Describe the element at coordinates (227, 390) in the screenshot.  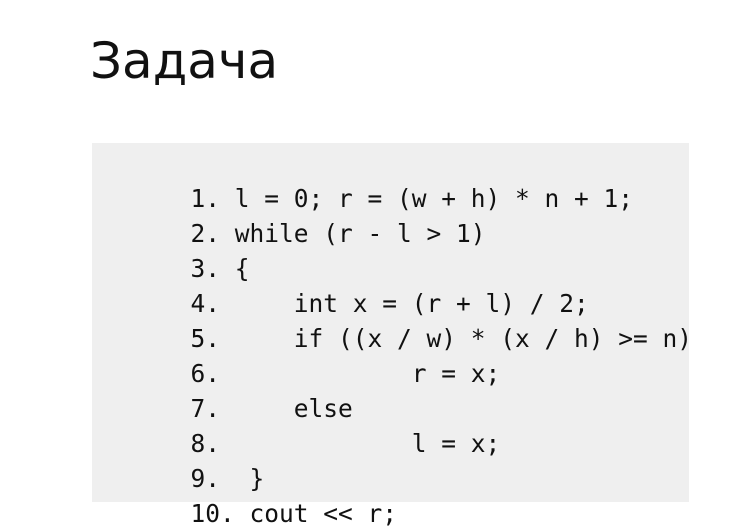
I see `code-line: 7. else` at that location.